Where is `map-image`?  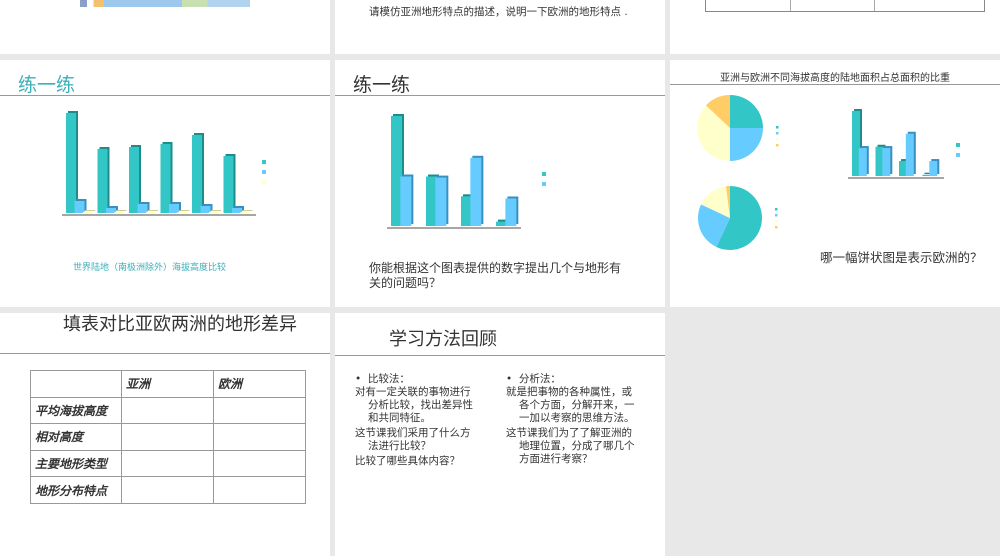
map-image is located at coordinates (165, 3).